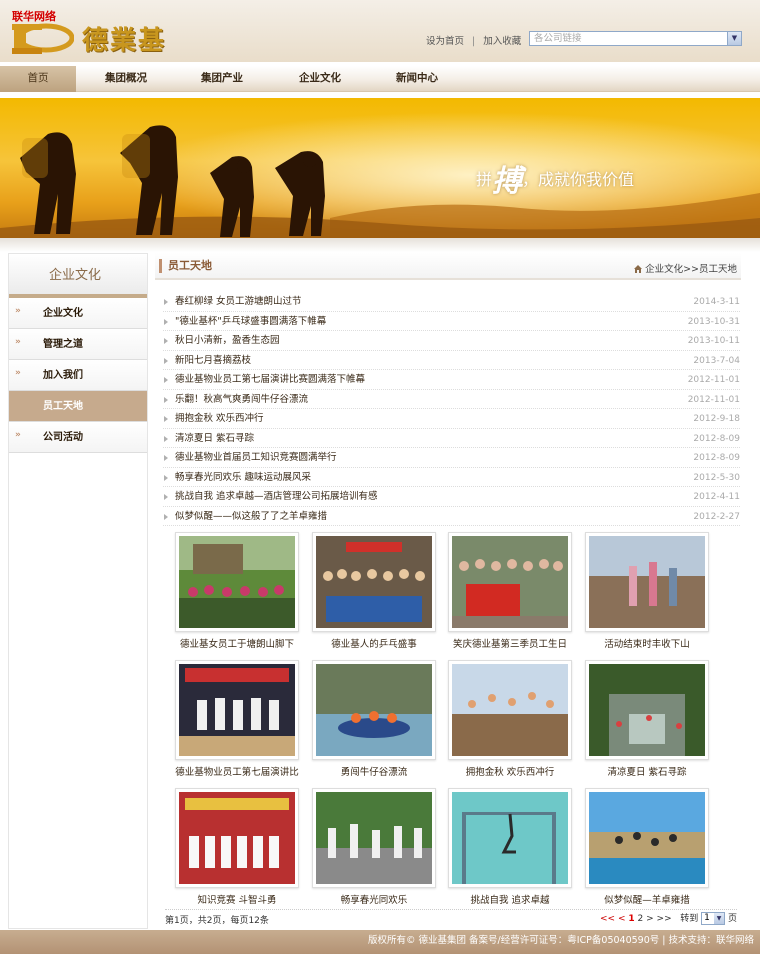 Image resolution: width=760 pixels, height=954 pixels. What do you see at coordinates (716, 438) in the screenshot?
I see `article-date: 2012-8-09` at bounding box center [716, 438].